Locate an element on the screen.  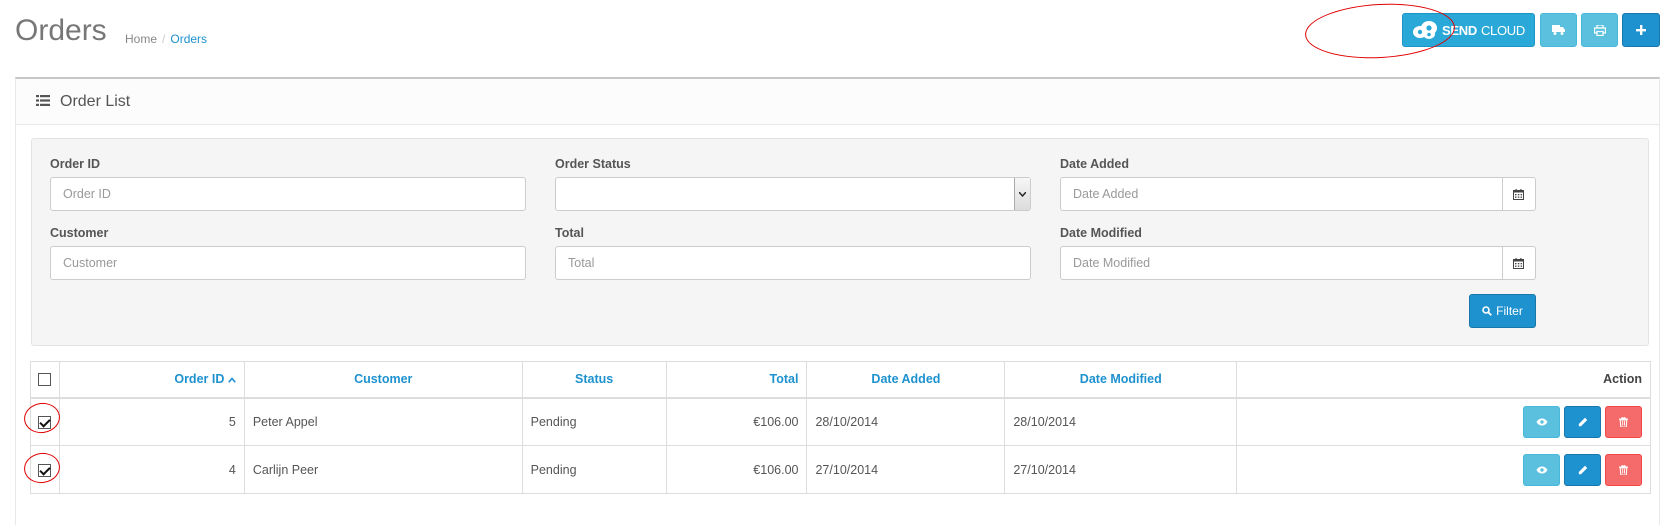
col-date-modified: Date Modified is located at coordinates (1121, 380).